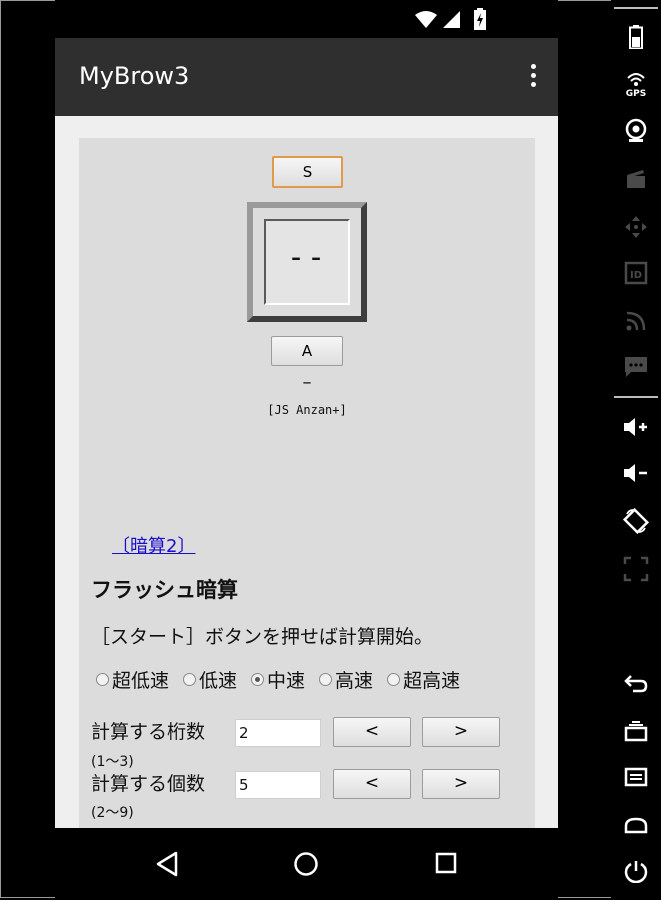 This screenshot has height=900, width=661. What do you see at coordinates (372, 784) in the screenshot?
I see `count-decrease-button: <` at bounding box center [372, 784].